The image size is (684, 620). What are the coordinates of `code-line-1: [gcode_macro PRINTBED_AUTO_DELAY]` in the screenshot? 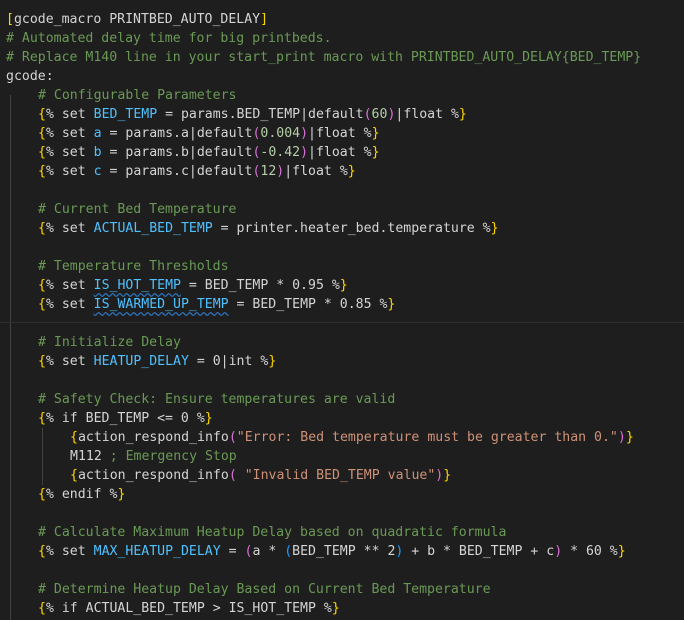 It's located at (137, 19).